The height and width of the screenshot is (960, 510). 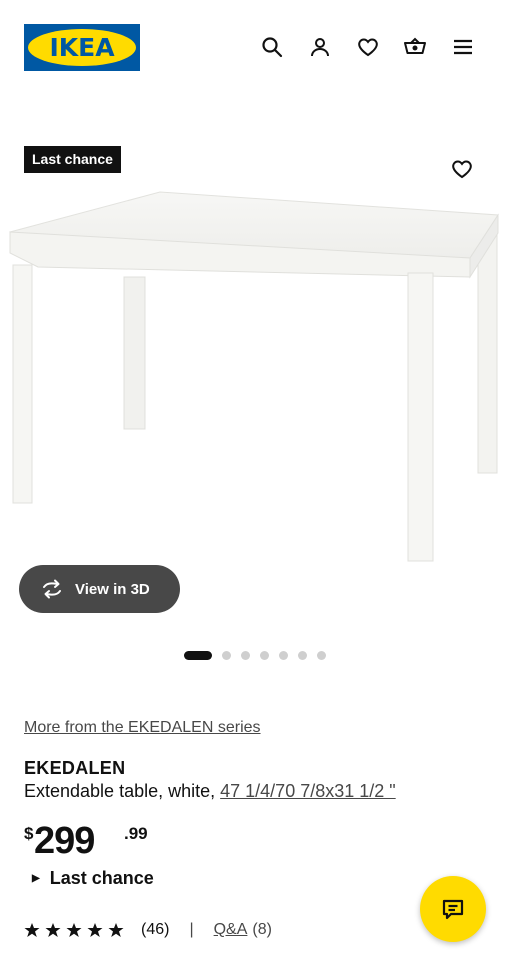 I want to click on account-icon, so click(x=320, y=47).